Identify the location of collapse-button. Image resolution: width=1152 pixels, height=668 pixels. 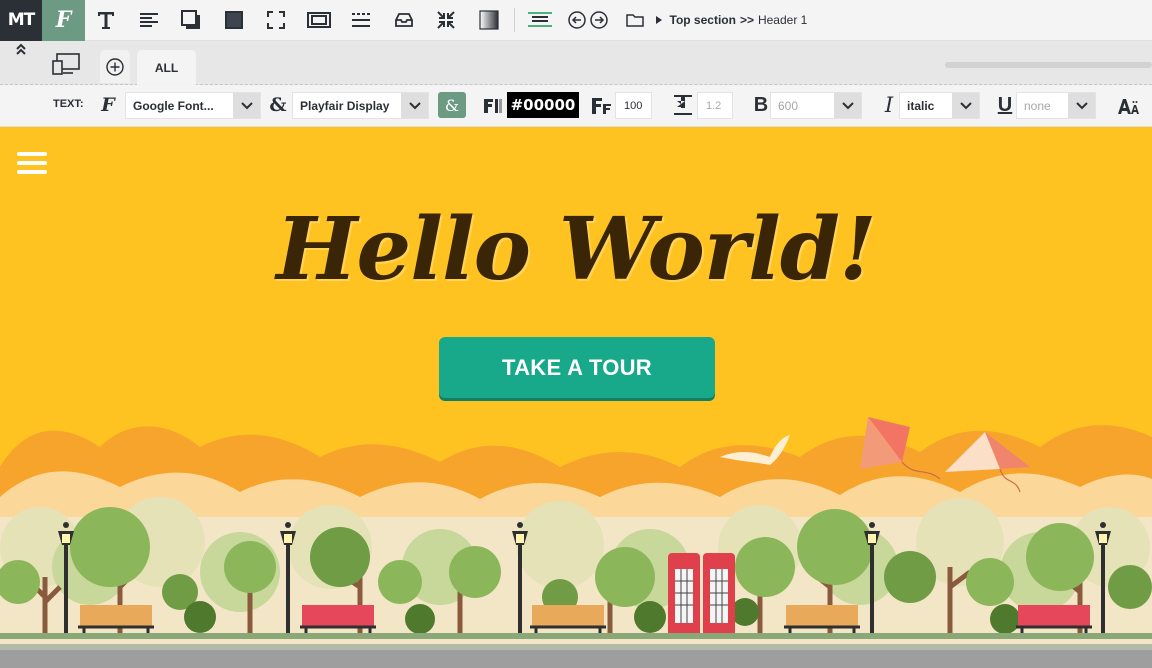
(446, 20).